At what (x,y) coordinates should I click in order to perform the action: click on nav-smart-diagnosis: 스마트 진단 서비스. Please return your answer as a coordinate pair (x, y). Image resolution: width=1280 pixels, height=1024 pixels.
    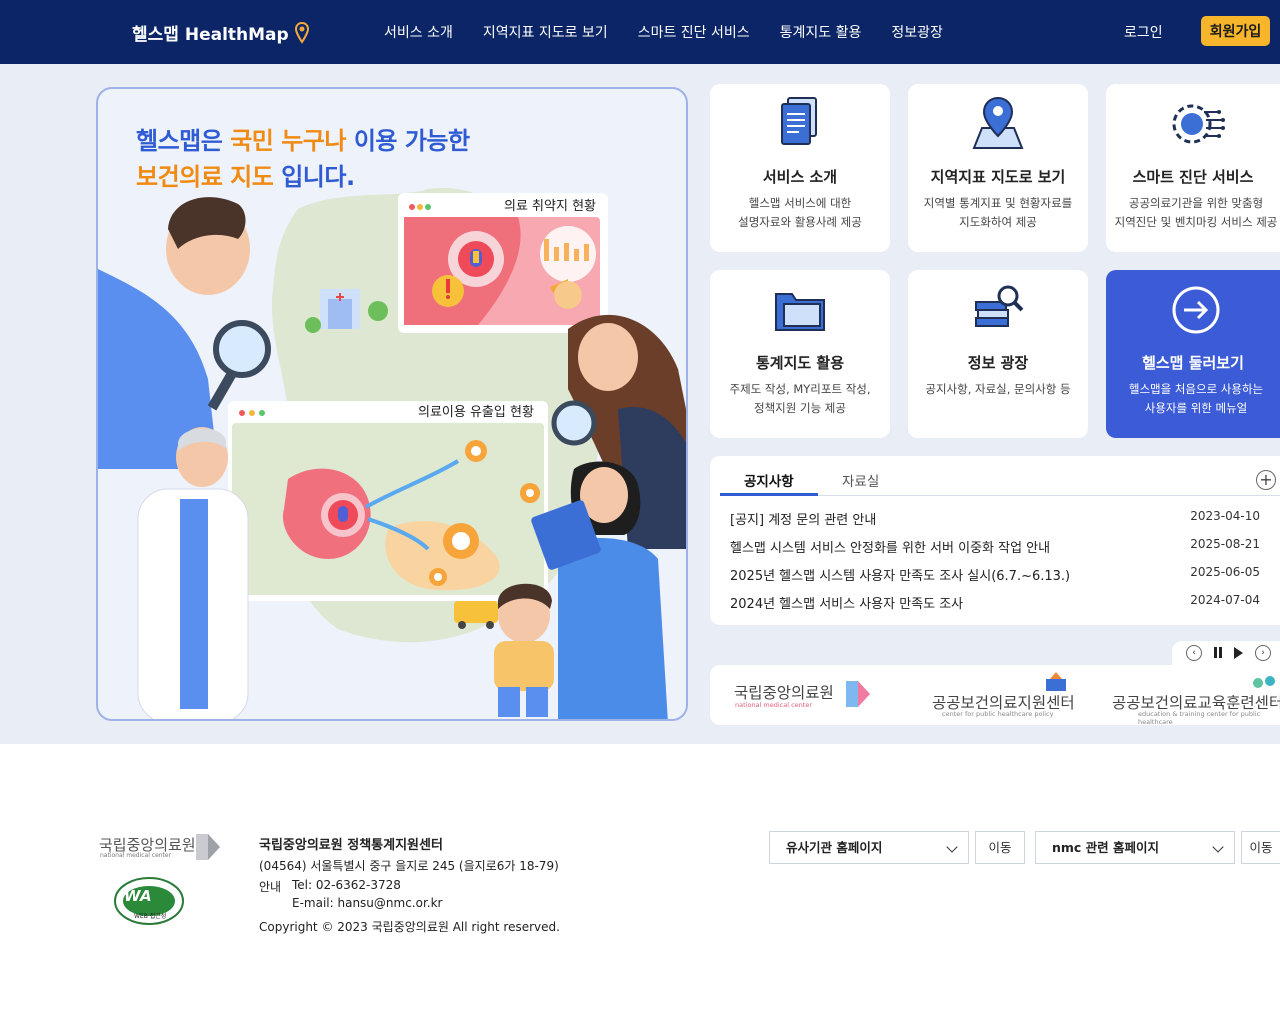
    Looking at the image, I should click on (694, 32).